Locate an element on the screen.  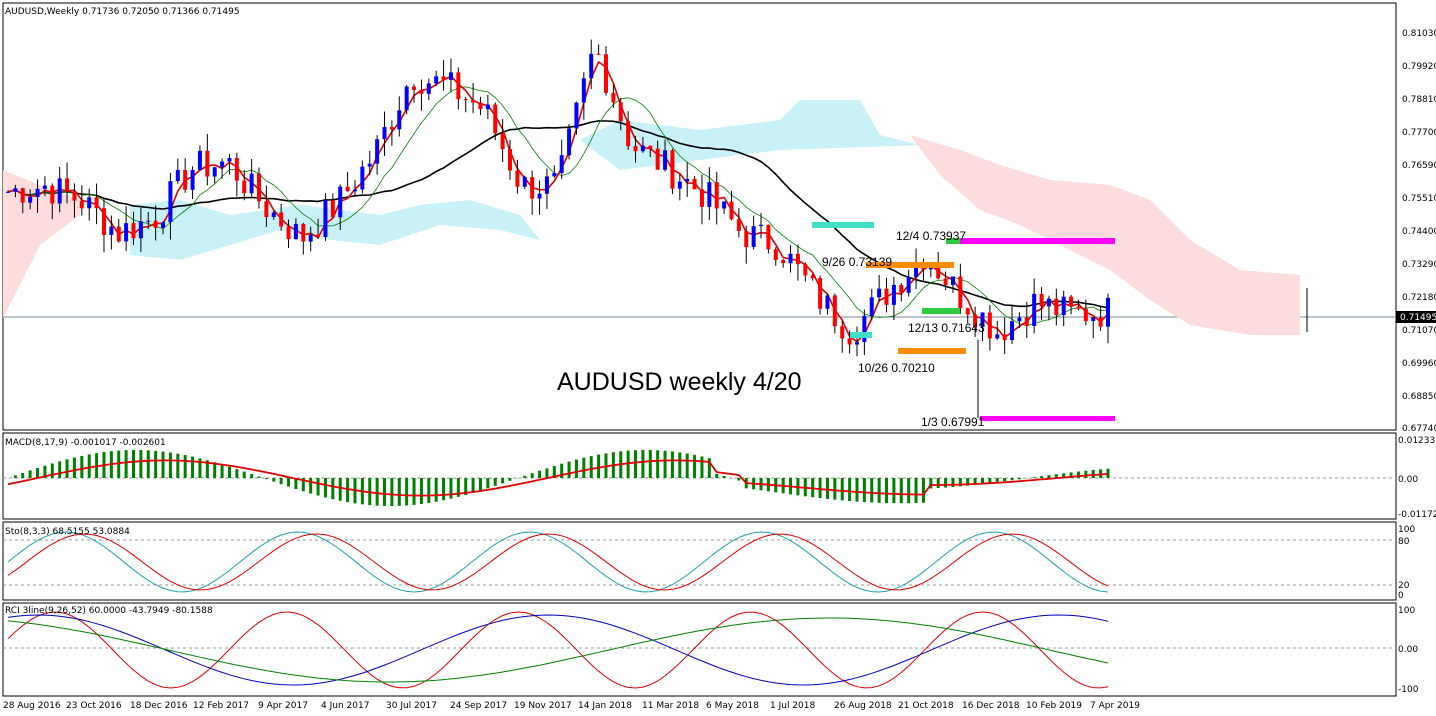
time-tick: 1 Jul 2018 is located at coordinates (792, 706).